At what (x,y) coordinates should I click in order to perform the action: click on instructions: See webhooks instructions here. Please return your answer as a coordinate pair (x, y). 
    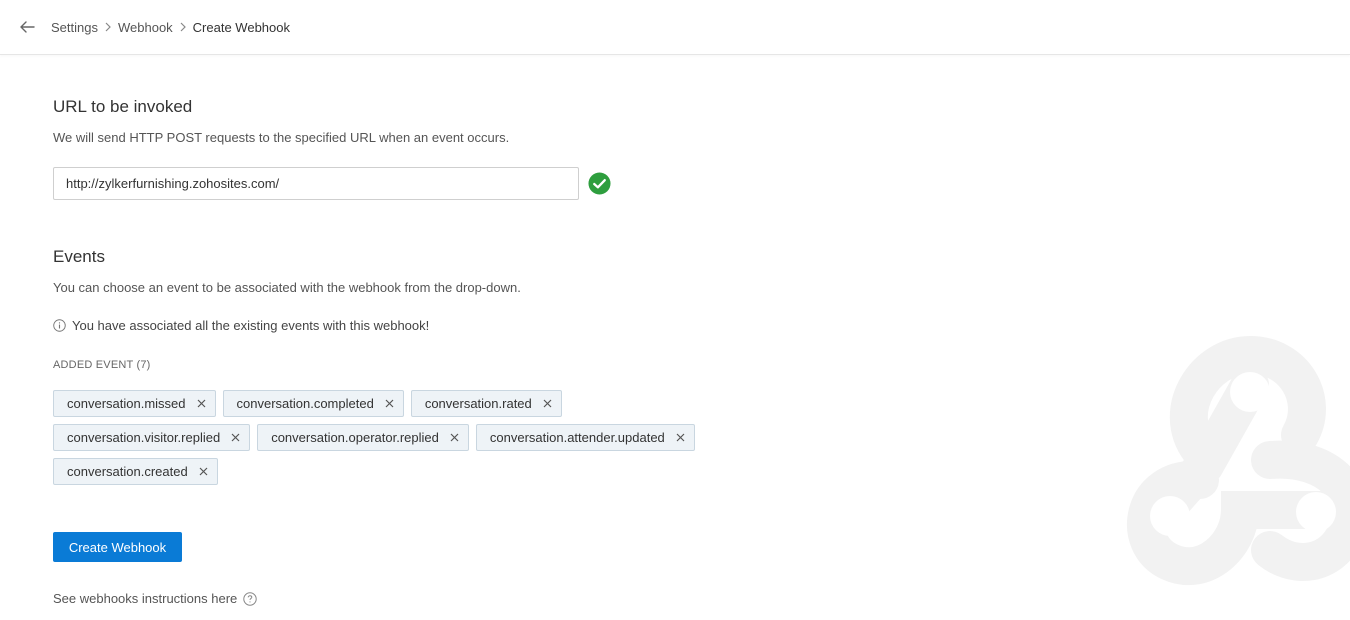
    Looking at the image, I should click on (155, 598).